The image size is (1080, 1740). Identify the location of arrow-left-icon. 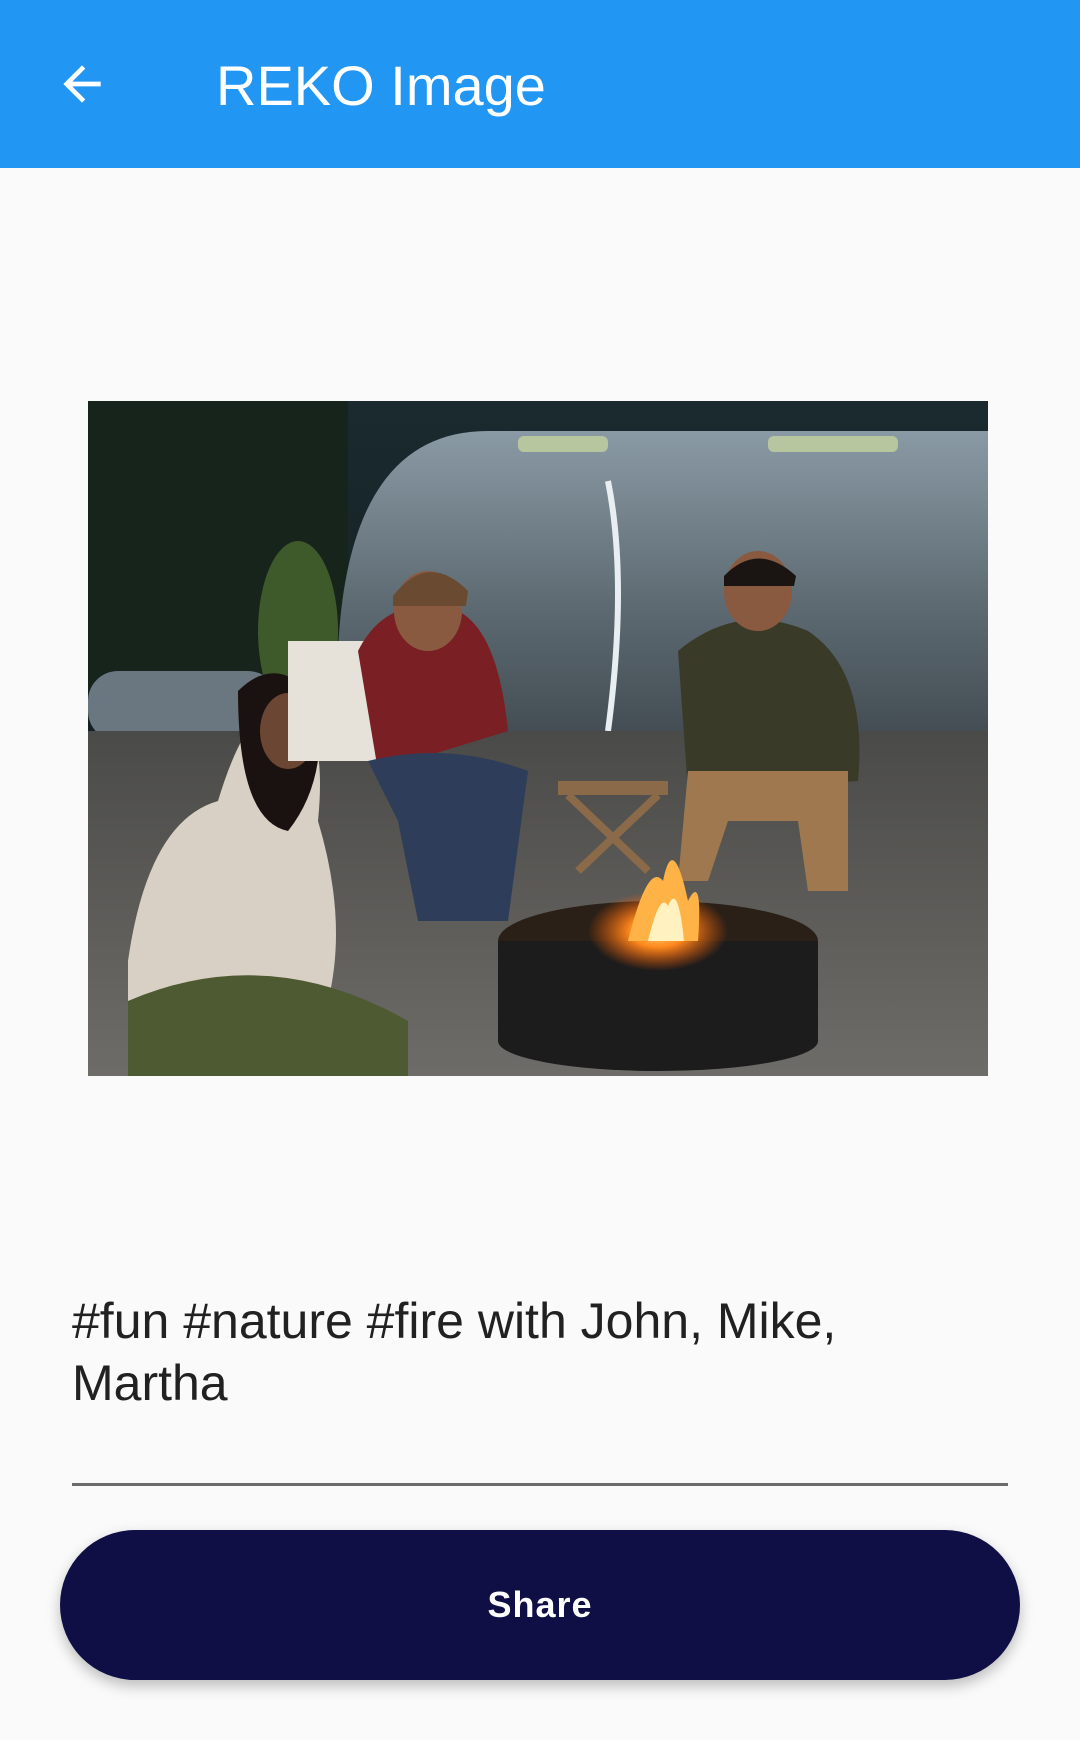
(82, 84).